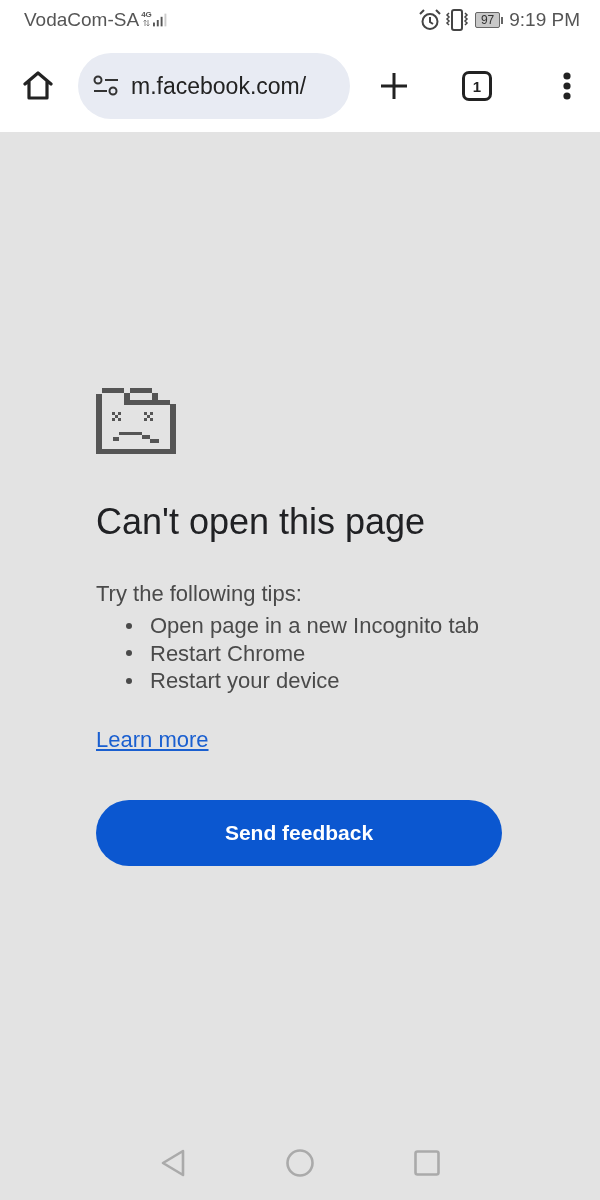 This screenshot has width=600, height=1200. What do you see at coordinates (199, 594) in the screenshot?
I see `tips-heading: Try the following tips:` at bounding box center [199, 594].